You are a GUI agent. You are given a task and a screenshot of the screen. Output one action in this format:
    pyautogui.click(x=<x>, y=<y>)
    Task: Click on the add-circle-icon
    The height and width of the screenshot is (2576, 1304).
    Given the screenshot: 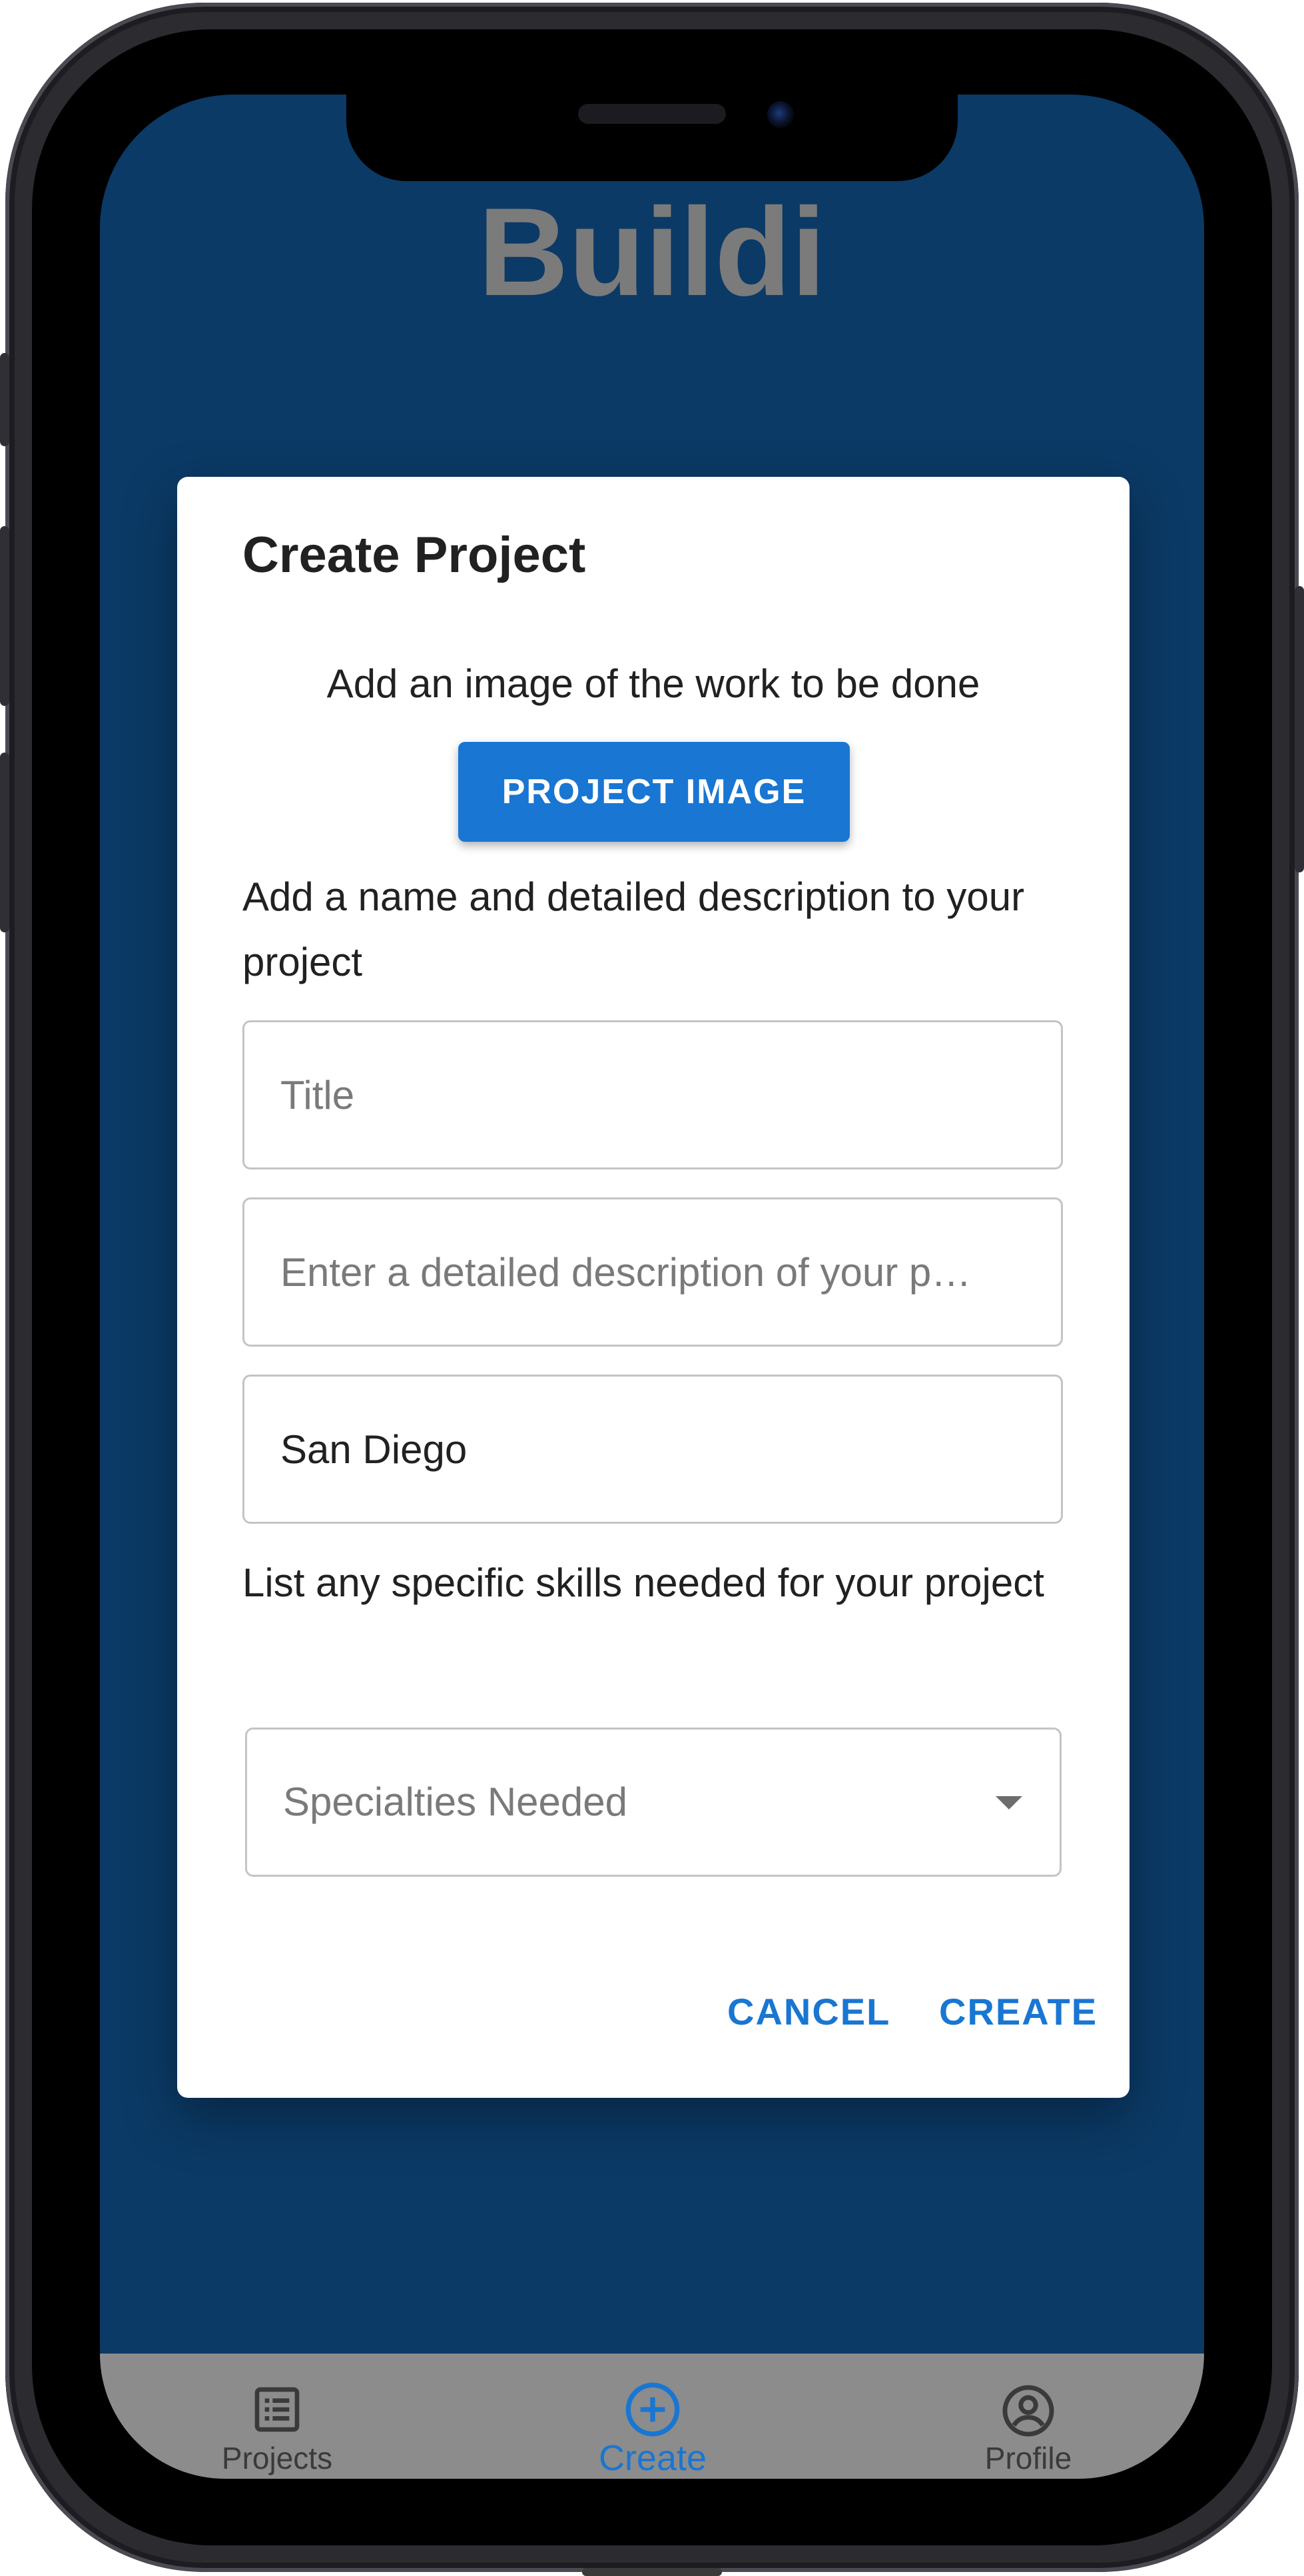 What is the action you would take?
    pyautogui.click(x=653, y=2409)
    